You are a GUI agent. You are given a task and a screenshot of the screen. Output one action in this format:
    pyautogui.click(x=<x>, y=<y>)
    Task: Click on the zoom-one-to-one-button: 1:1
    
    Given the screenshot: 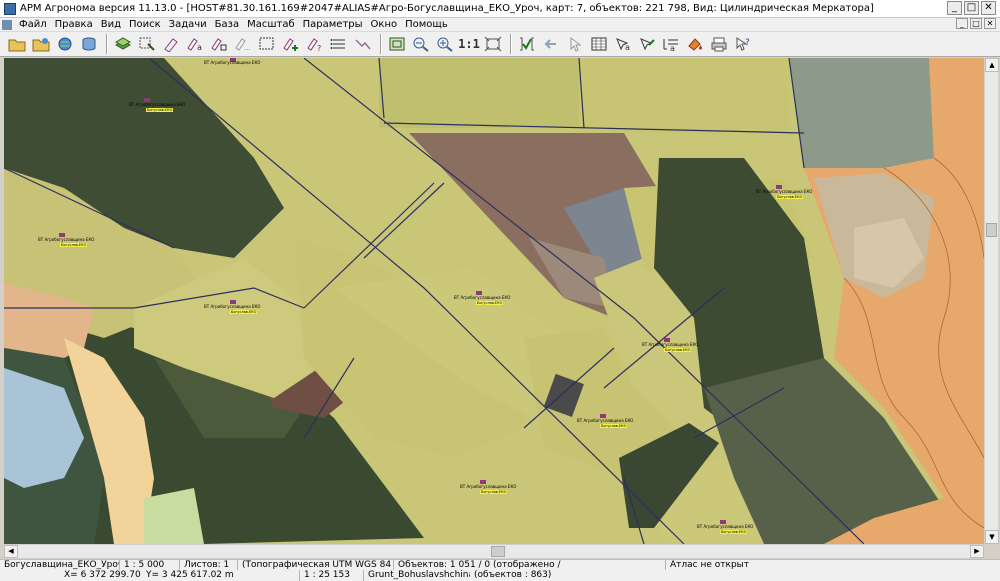 What is the action you would take?
    pyautogui.click(x=469, y=44)
    